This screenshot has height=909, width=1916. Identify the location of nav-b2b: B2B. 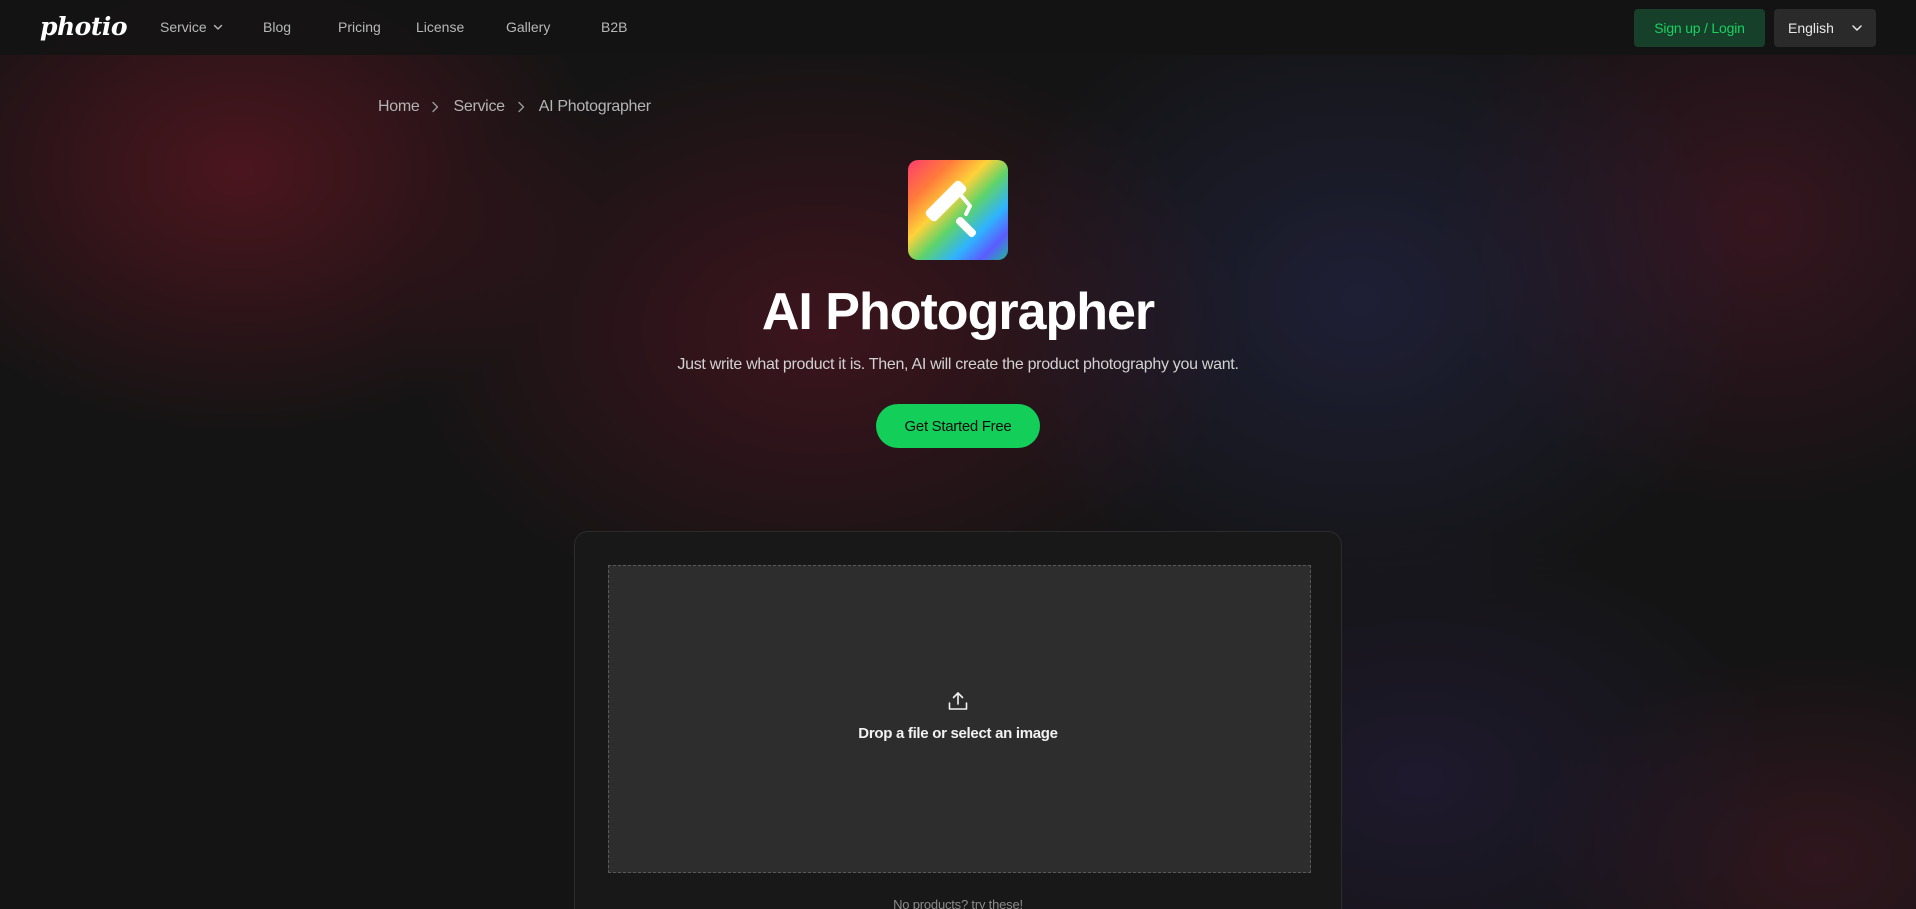
(614, 27).